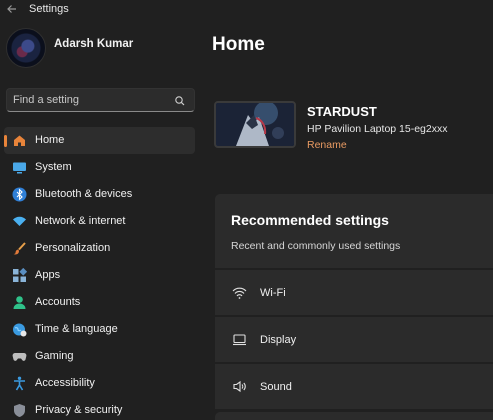 Image resolution: width=493 pixels, height=420 pixels. Describe the element at coordinates (342, 111) in the screenshot. I see `device-name: STARDUST` at that location.